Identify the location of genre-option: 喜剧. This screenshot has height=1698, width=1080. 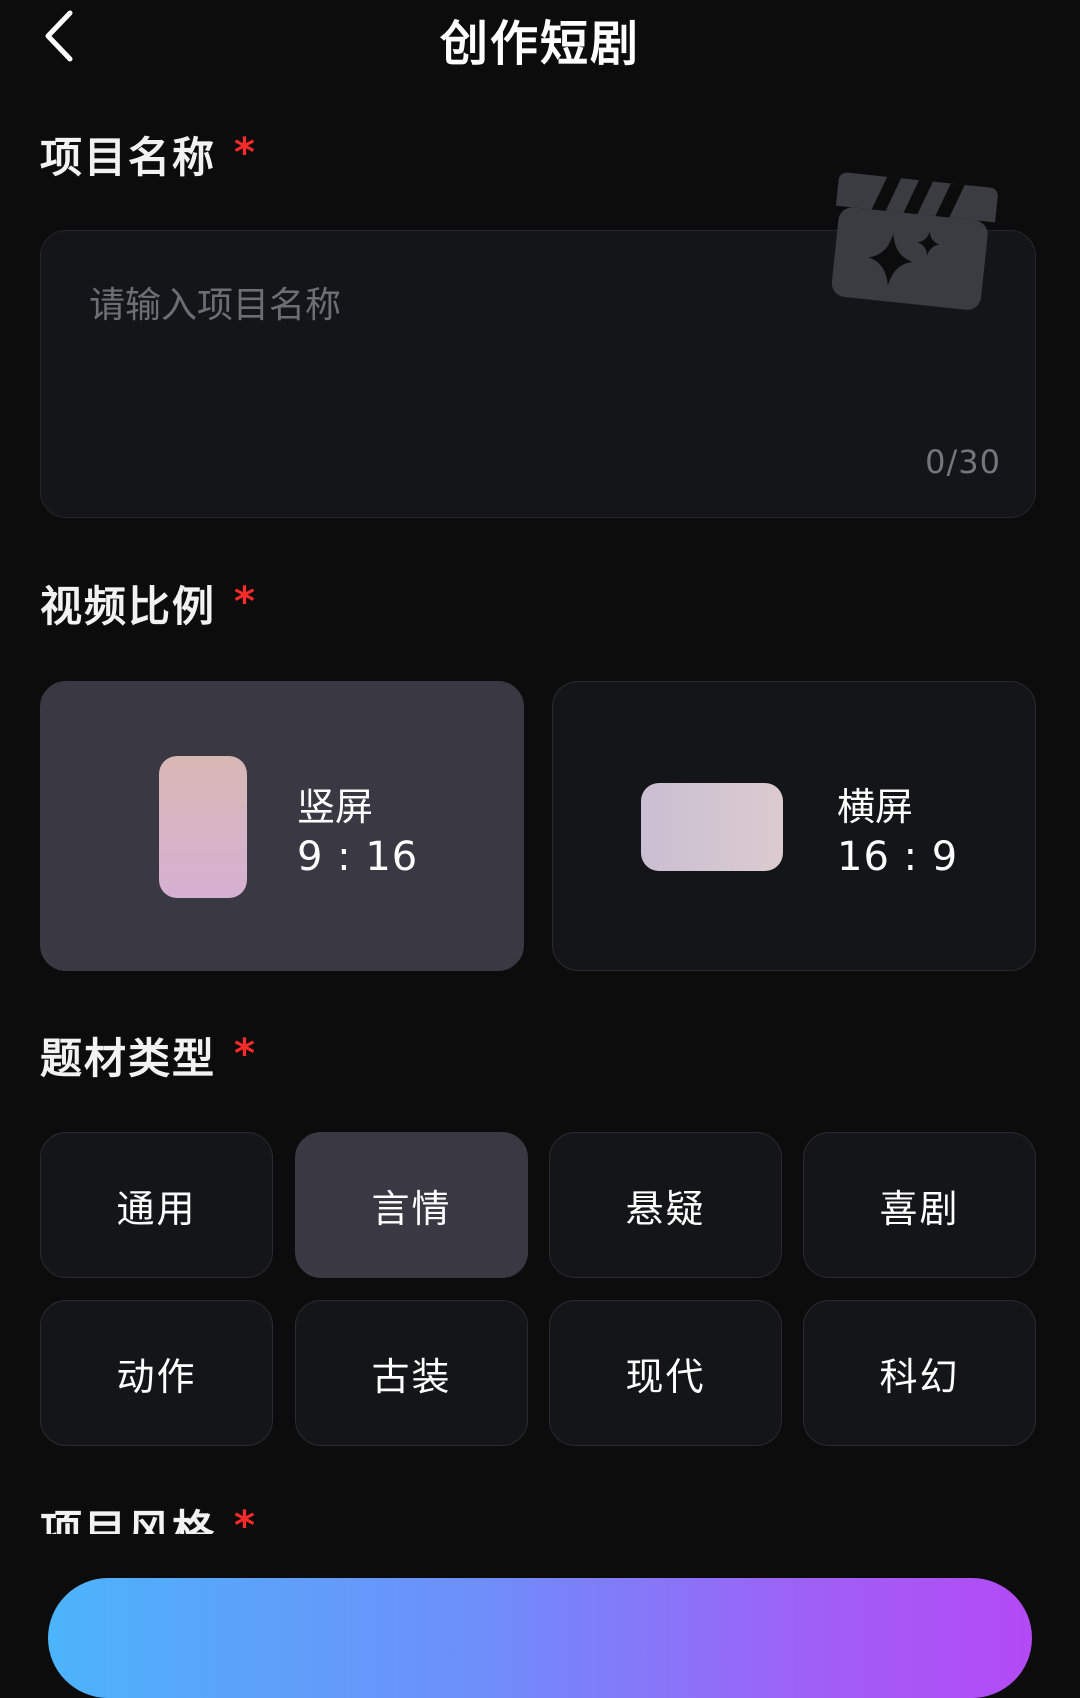
(919, 1205).